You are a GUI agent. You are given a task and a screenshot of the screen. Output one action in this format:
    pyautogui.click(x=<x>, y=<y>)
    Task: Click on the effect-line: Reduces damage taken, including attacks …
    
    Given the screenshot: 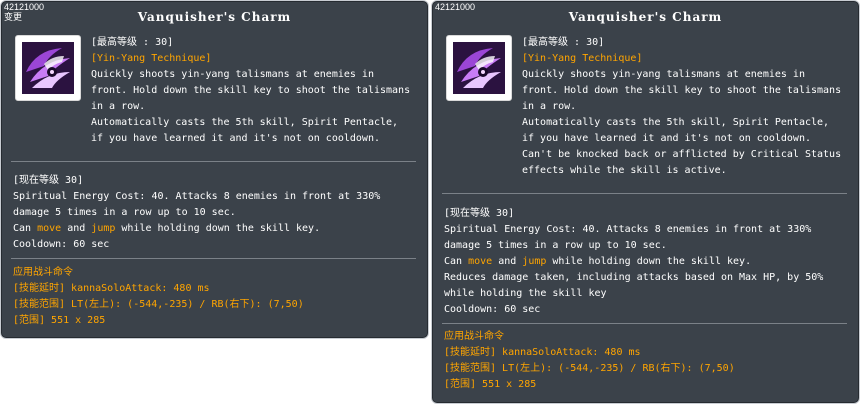 What is the action you would take?
    pyautogui.click(x=634, y=277)
    